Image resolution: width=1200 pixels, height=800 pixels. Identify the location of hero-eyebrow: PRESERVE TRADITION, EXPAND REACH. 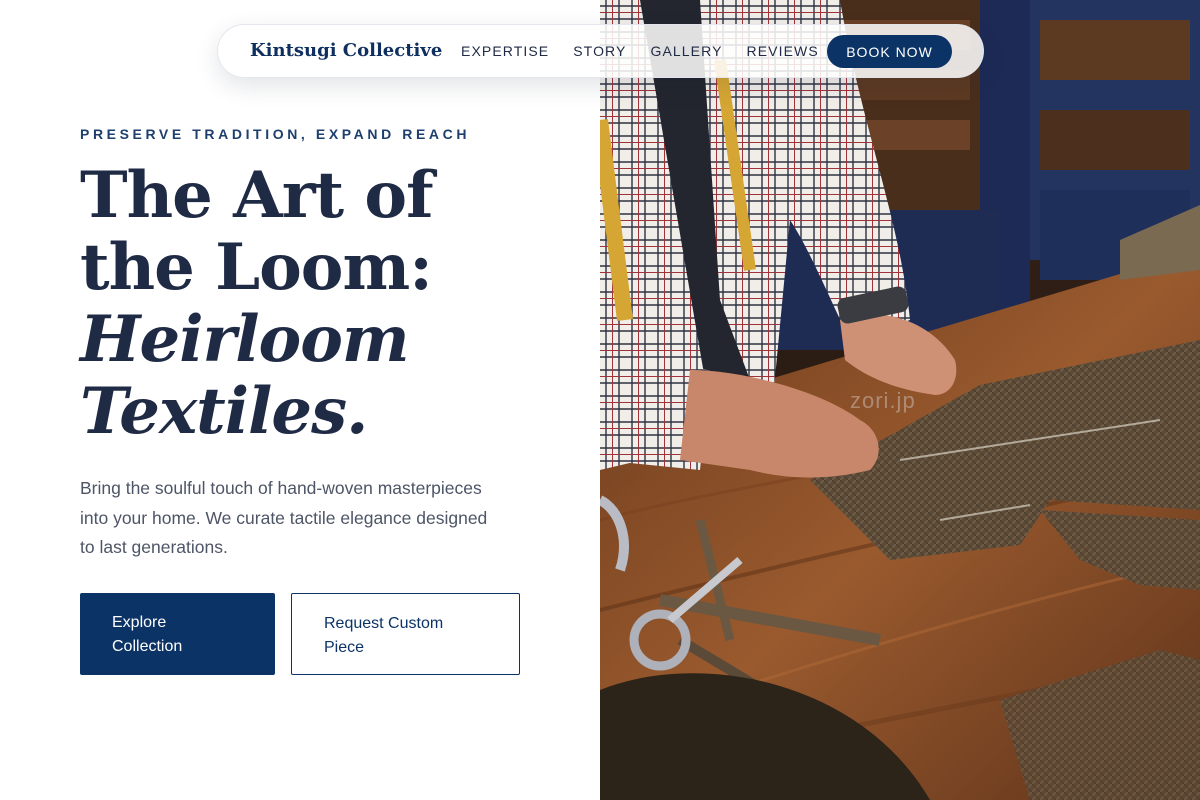
(275, 134).